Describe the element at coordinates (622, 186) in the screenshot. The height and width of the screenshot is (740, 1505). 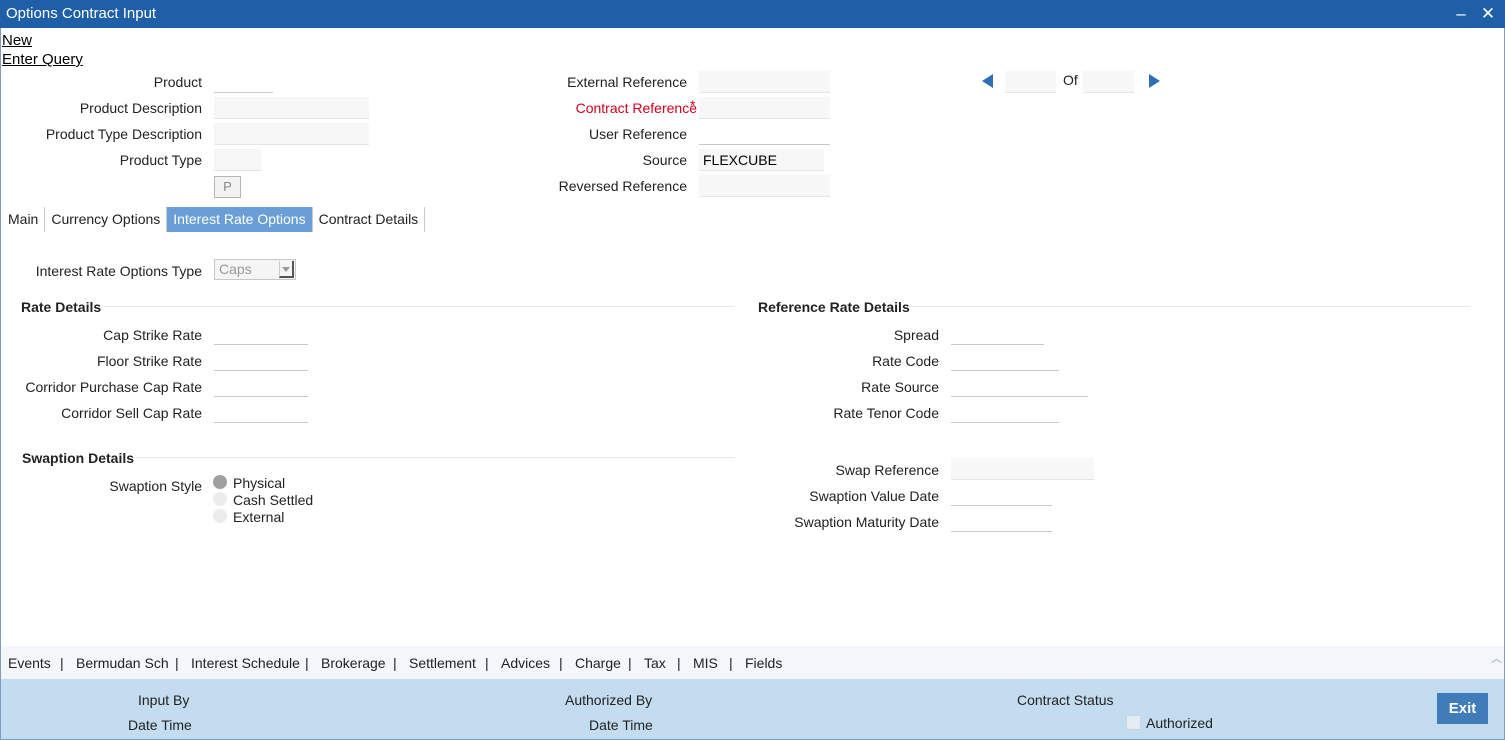
I see `reversed-reference-label: Reversed Reference` at that location.